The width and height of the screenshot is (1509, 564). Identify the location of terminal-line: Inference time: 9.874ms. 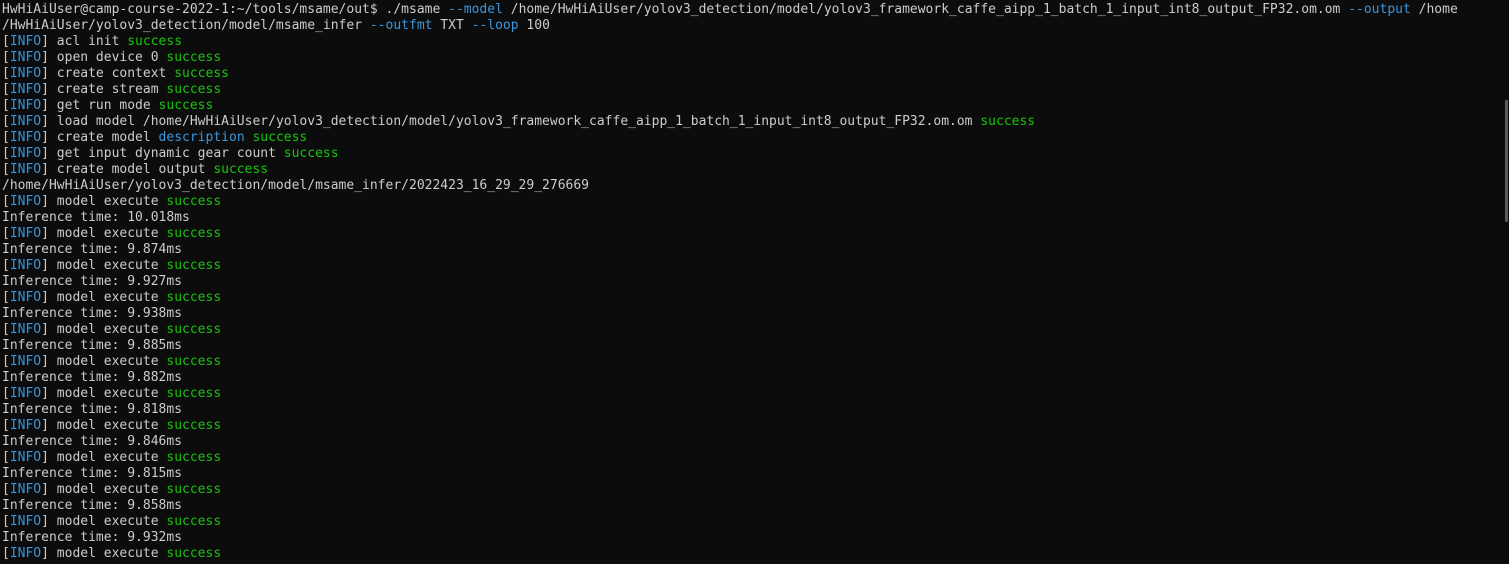
(752, 250).